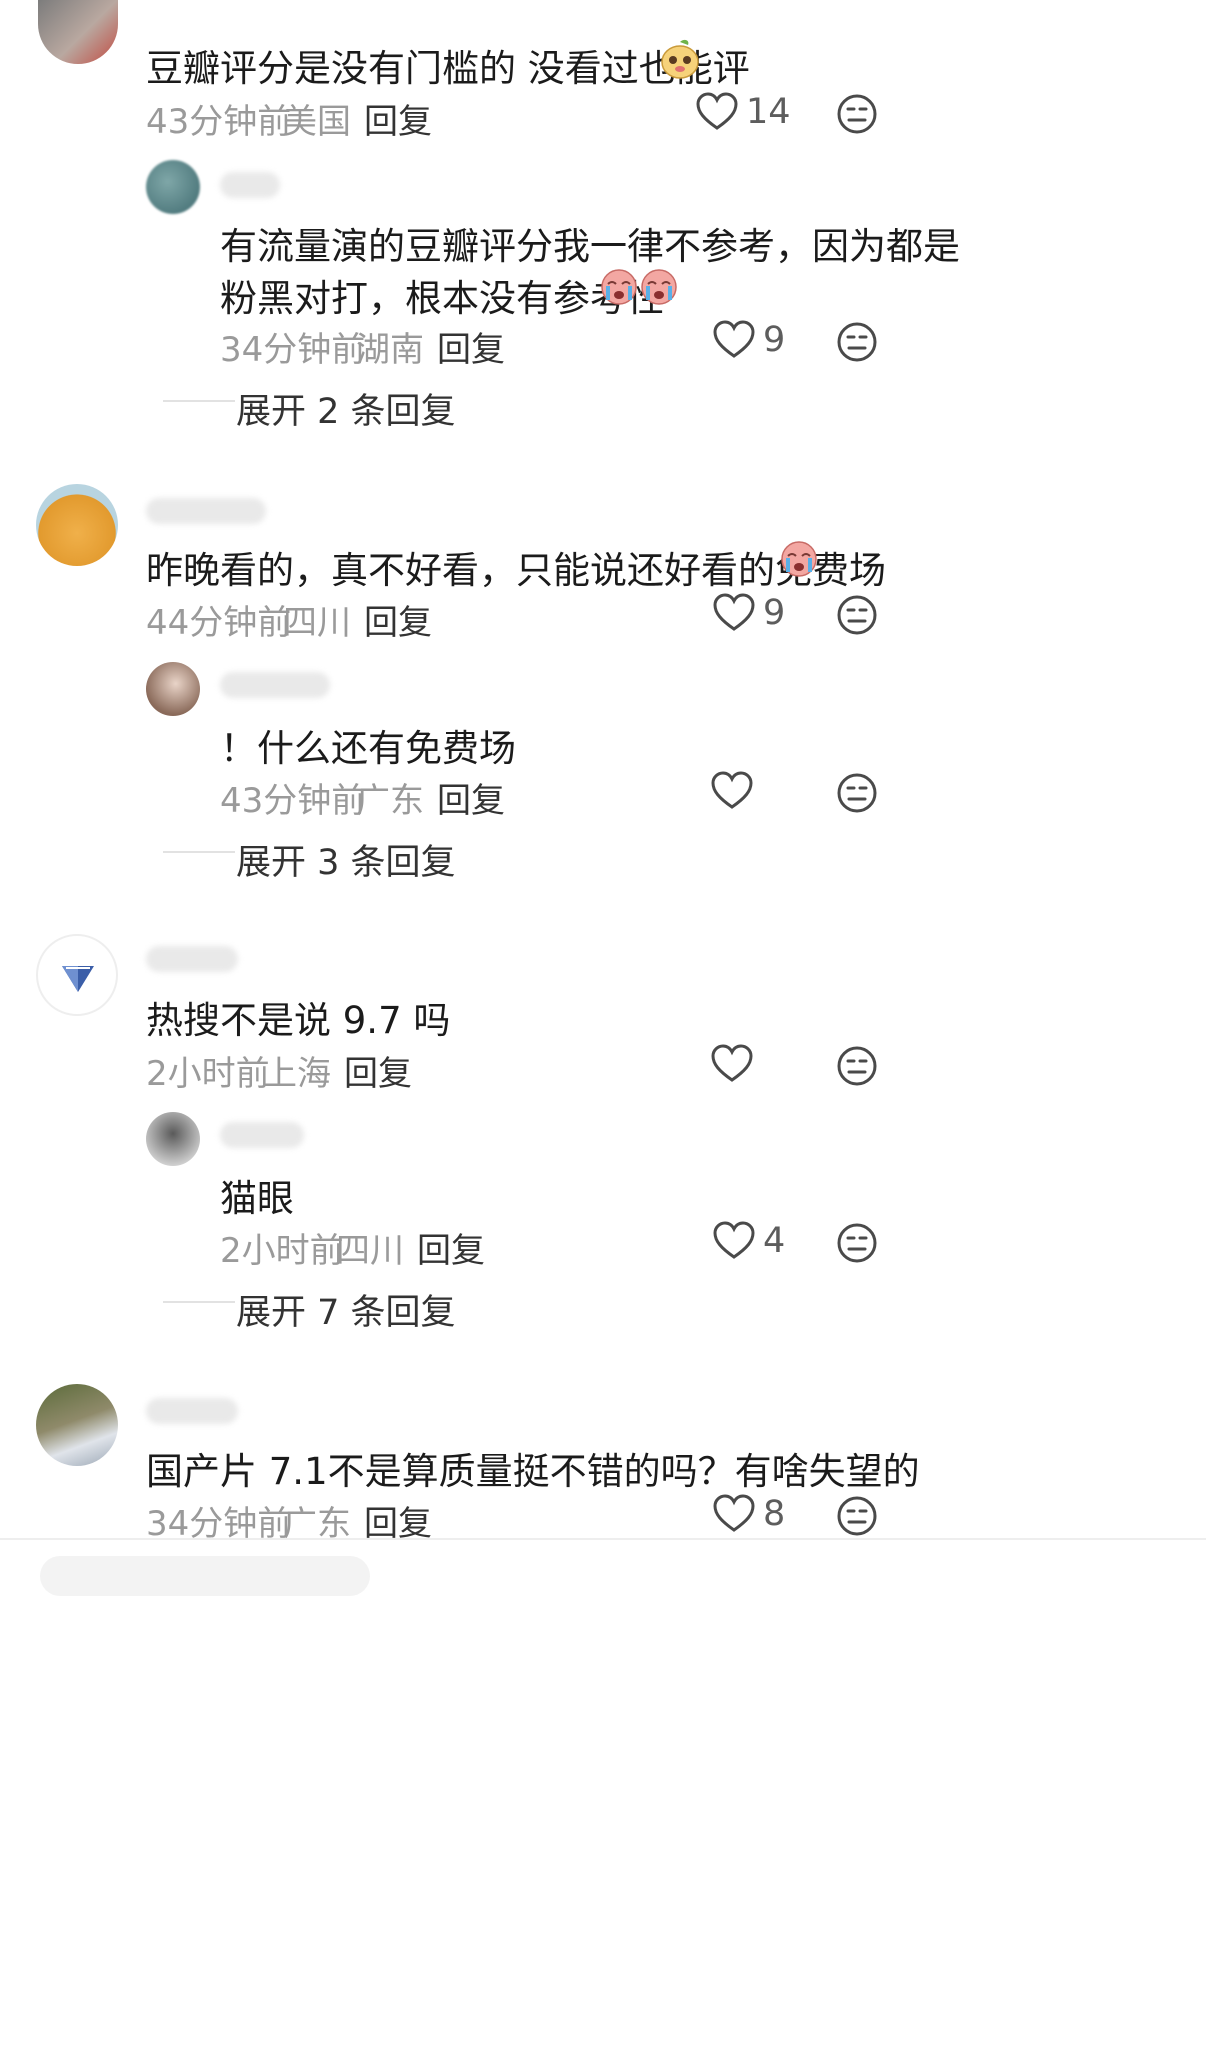 The image size is (1206, 2068). Describe the element at coordinates (774, 1241) in the screenshot. I see `like-count: 4` at that location.